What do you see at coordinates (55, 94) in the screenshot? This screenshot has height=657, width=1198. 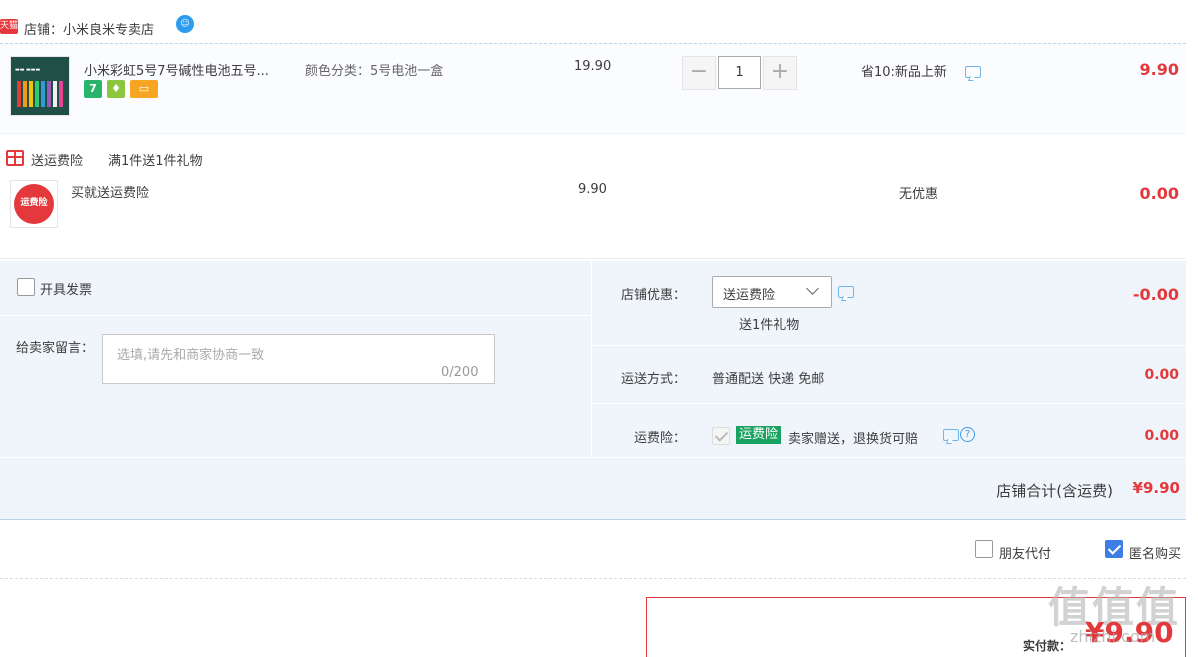 I see `battery-white` at bounding box center [55, 94].